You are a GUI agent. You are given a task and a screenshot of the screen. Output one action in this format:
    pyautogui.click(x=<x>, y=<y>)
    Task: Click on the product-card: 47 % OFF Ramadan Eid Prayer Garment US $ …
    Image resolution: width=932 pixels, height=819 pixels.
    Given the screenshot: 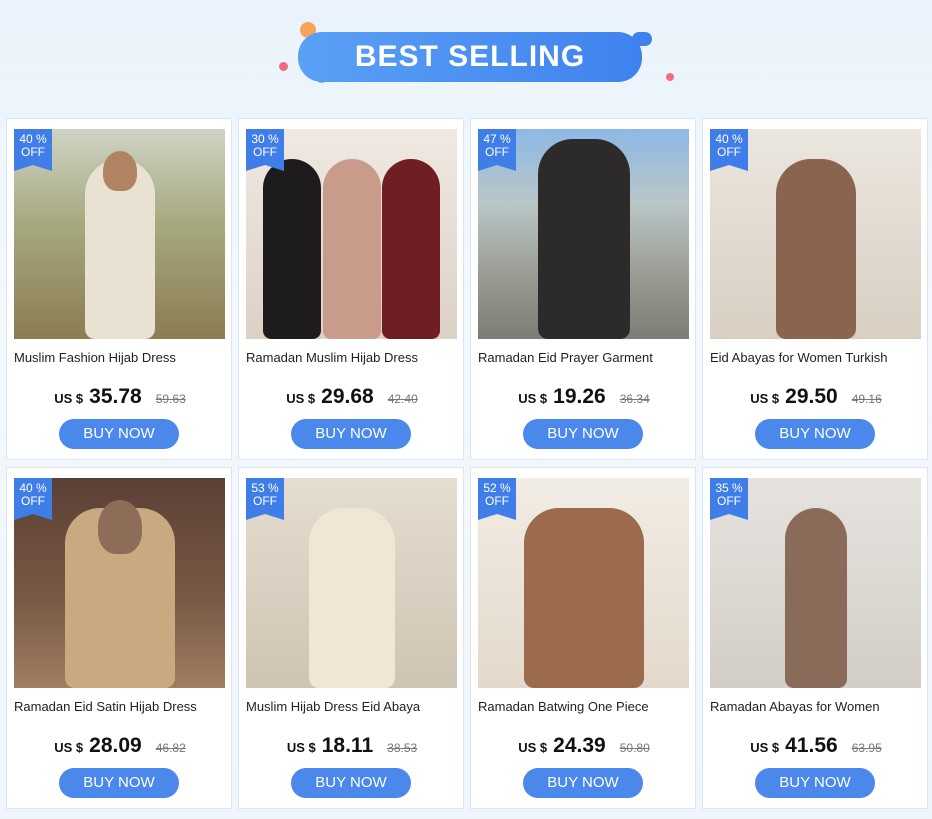 What is the action you would take?
    pyautogui.click(x=583, y=289)
    